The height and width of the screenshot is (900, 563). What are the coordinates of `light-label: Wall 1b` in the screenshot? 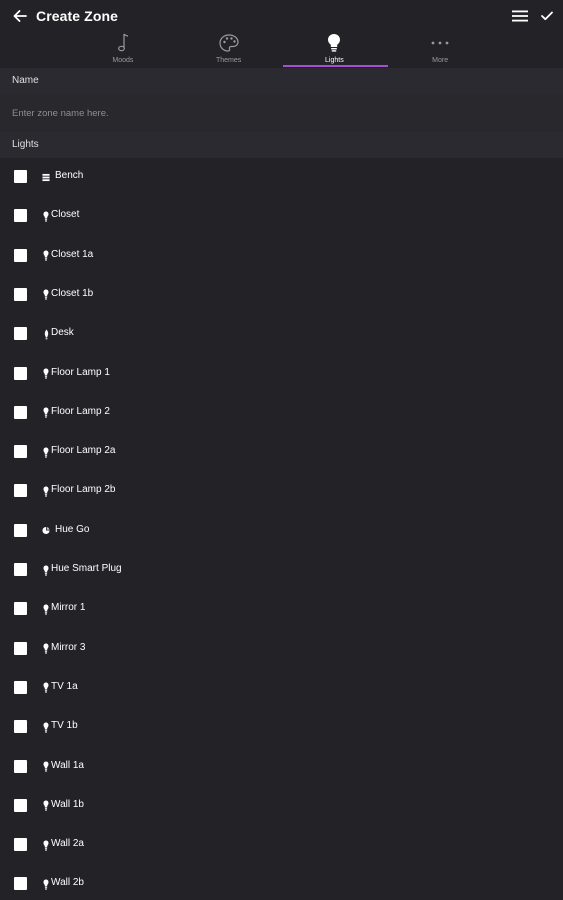 It's located at (67, 804).